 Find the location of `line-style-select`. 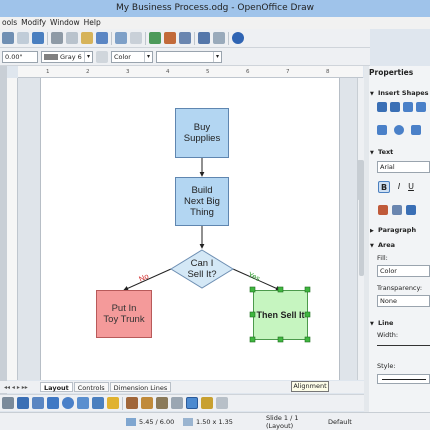

line-style-select is located at coordinates (403, 379).